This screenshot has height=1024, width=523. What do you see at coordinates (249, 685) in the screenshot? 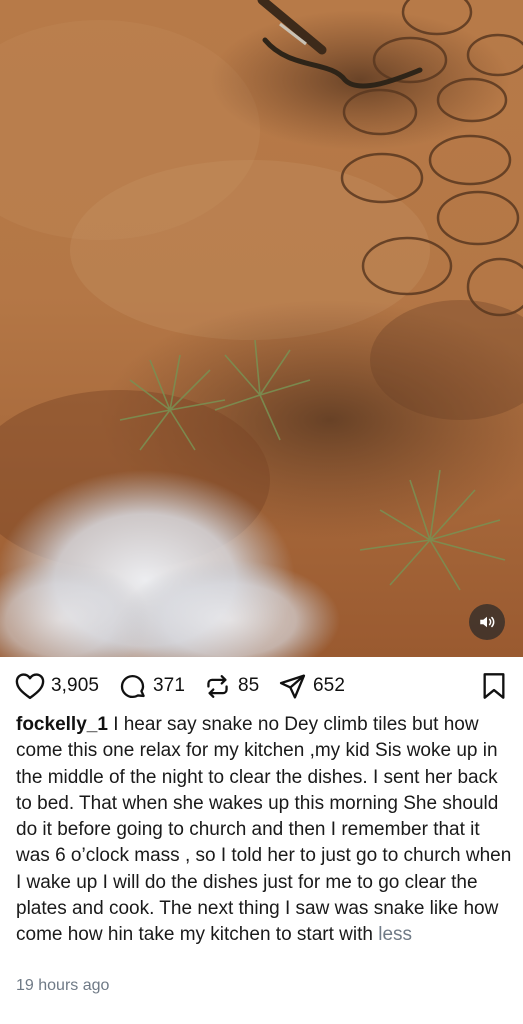
I see `repost-count: 85` at bounding box center [249, 685].